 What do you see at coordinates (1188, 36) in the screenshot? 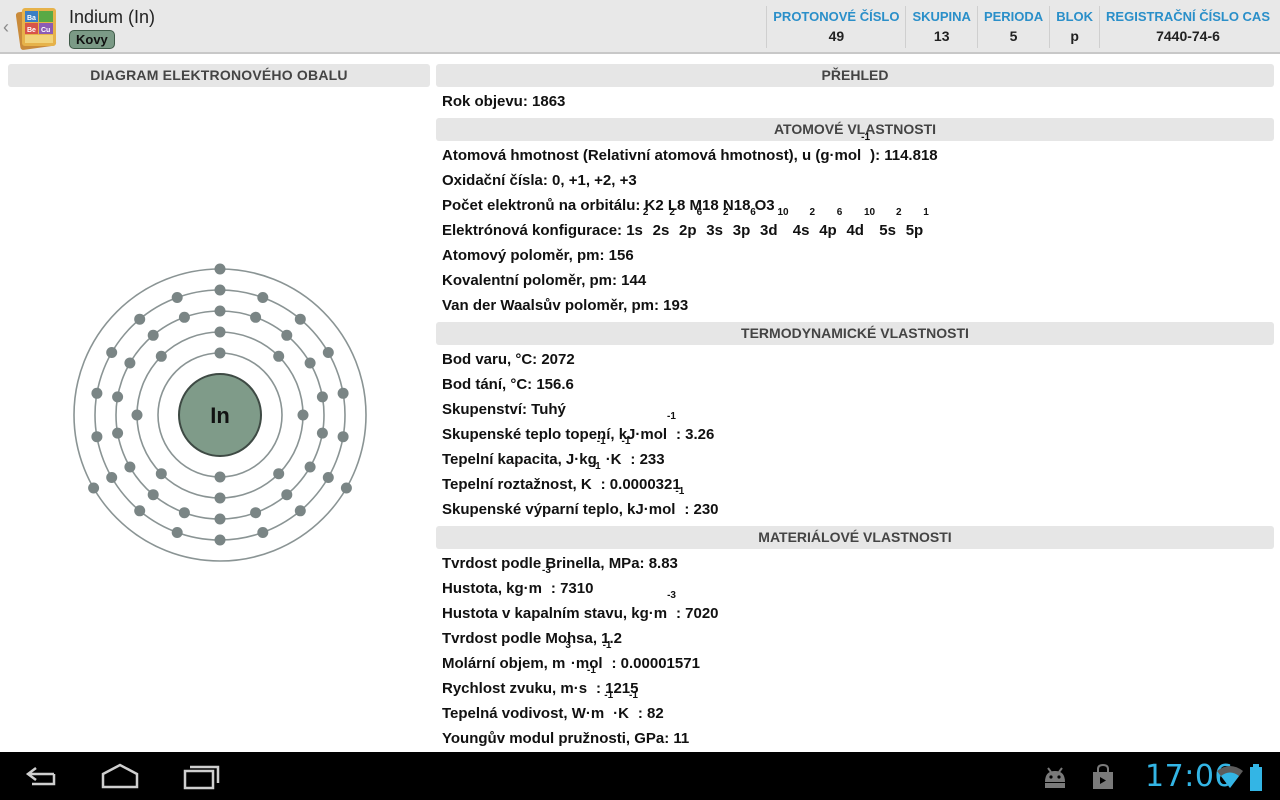
I see `stat-value: 7440-74-6` at bounding box center [1188, 36].